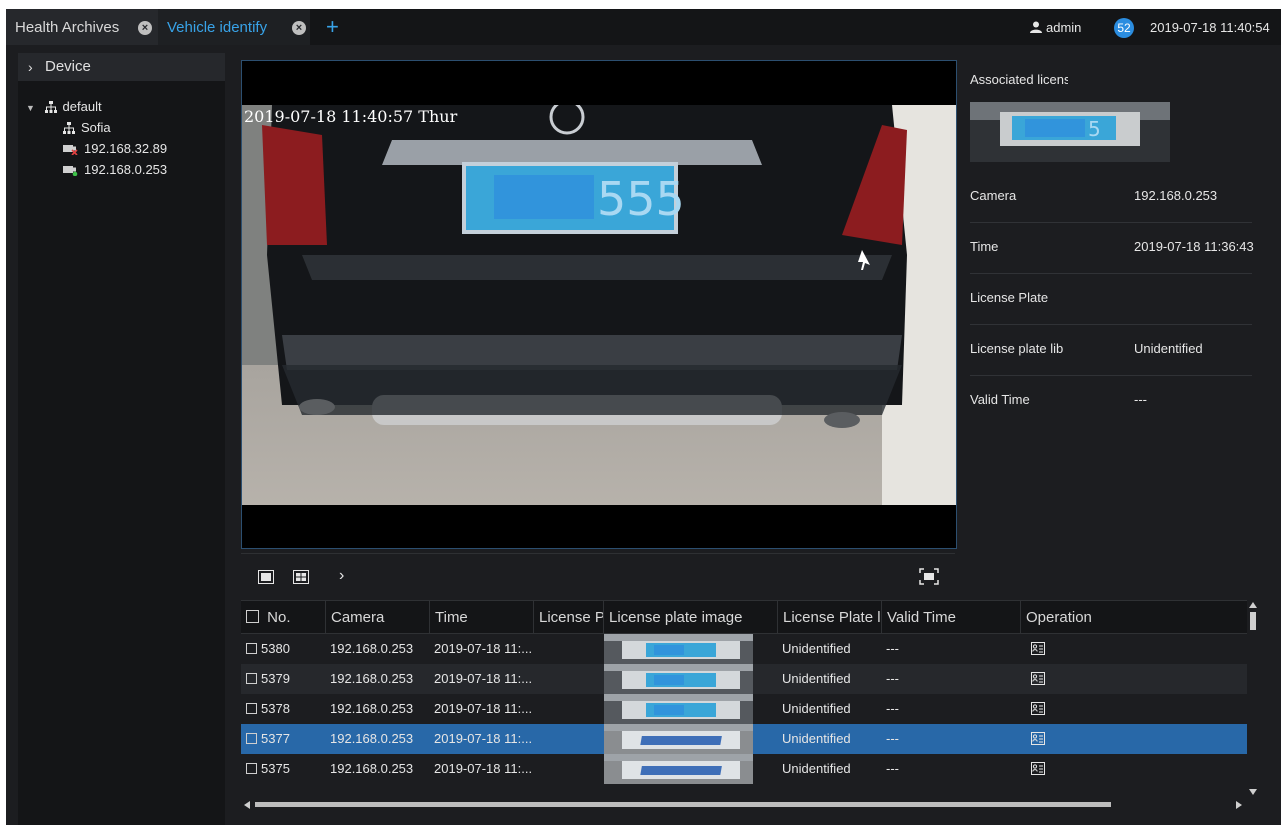  What do you see at coordinates (1239, 805) in the screenshot?
I see `scroll-right-icon` at bounding box center [1239, 805].